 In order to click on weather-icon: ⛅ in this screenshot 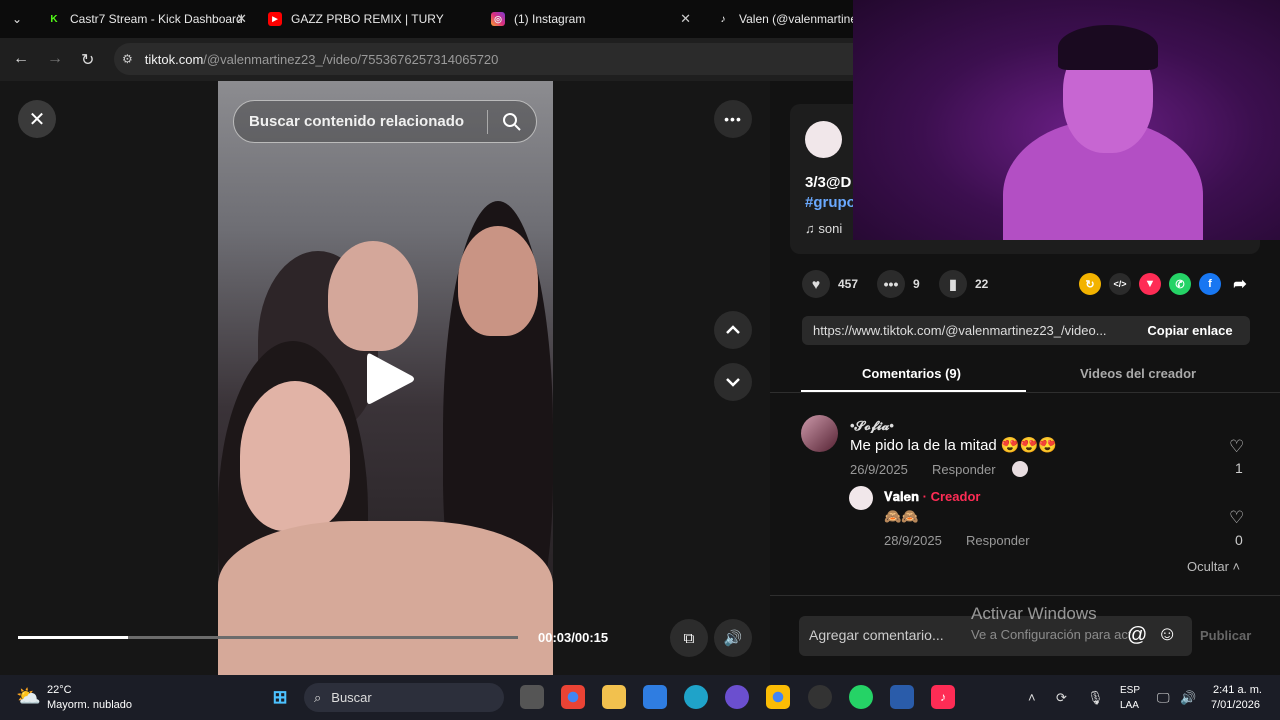, I will do `click(28, 696)`.